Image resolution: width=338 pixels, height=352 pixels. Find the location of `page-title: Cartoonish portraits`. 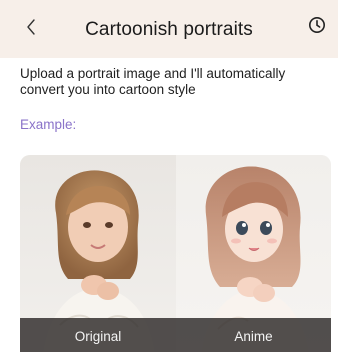

page-title: Cartoonish portraits is located at coordinates (169, 29).